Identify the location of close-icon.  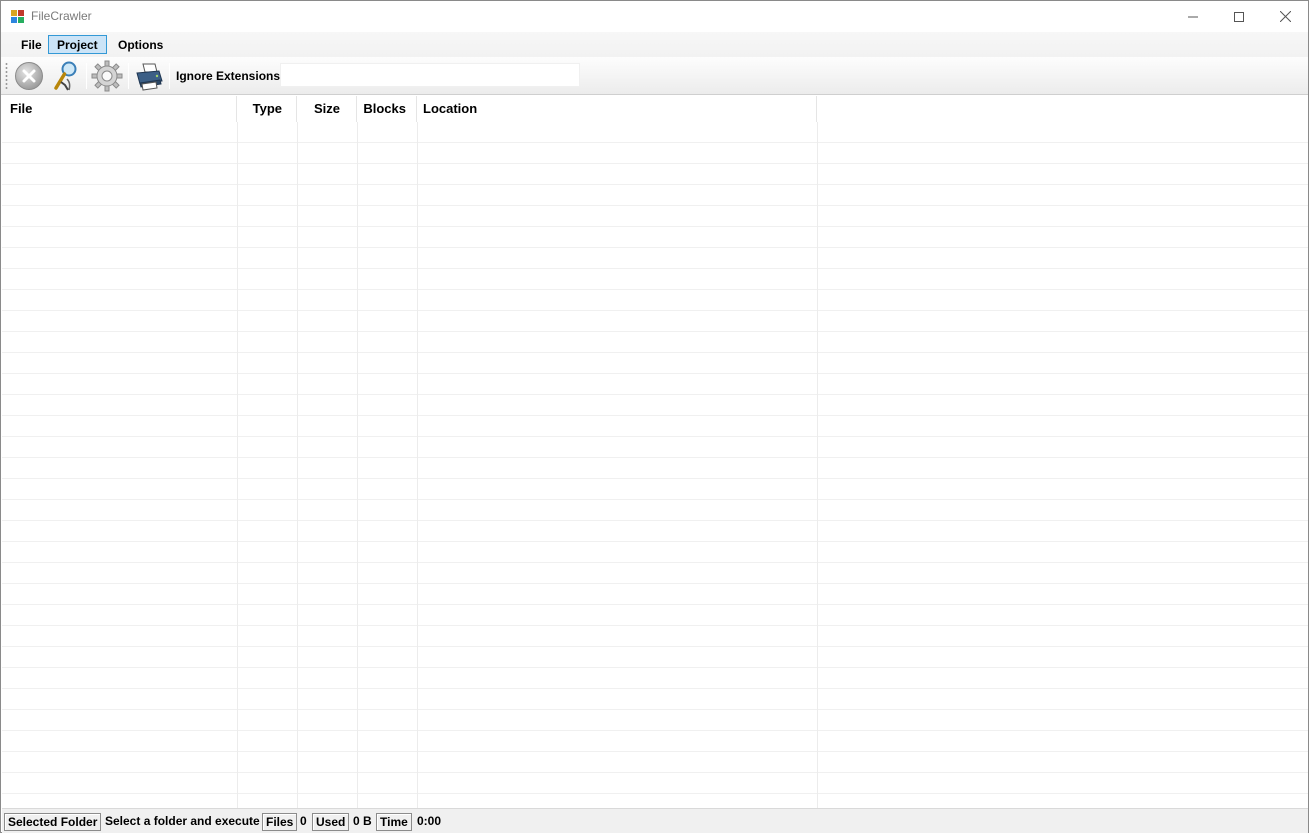
(1285, 16).